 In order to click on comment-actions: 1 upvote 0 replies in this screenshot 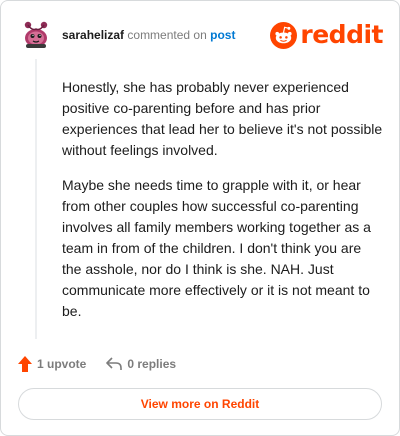, I will do `click(107, 364)`.